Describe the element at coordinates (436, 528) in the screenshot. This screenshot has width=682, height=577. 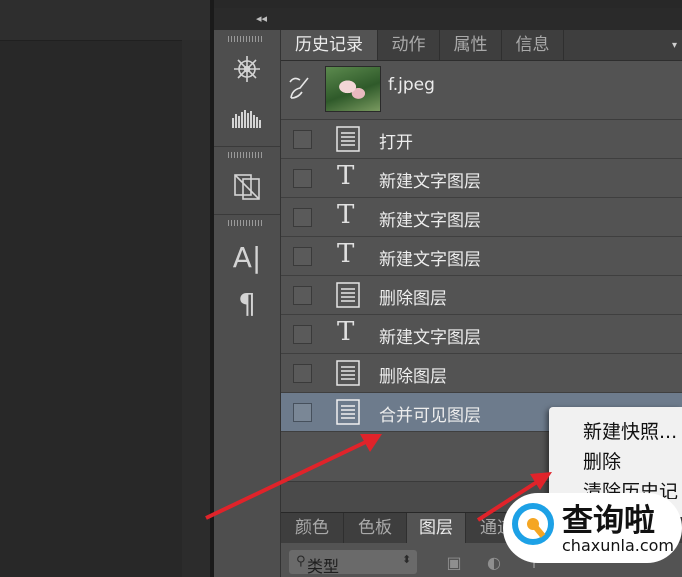
I see `tab-layers: 图层` at that location.